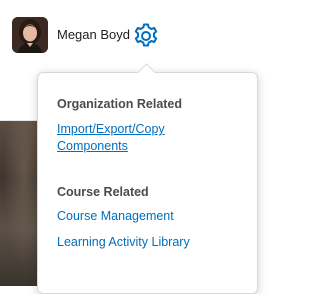  What do you see at coordinates (20, 203) in the screenshot?
I see `background-photo` at bounding box center [20, 203].